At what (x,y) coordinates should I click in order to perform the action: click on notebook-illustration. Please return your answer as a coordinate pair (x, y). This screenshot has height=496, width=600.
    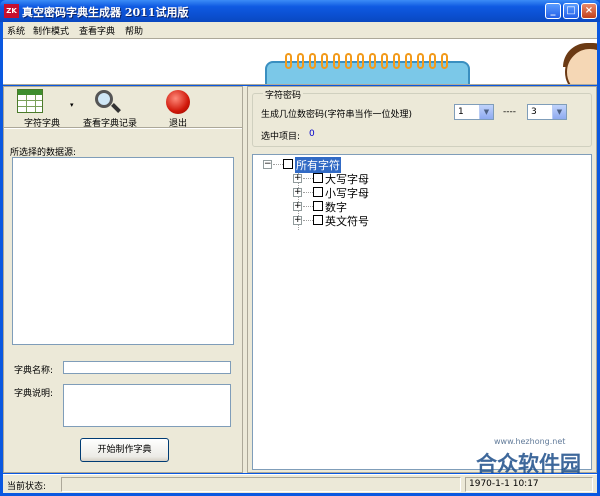
    Looking at the image, I should click on (367, 72).